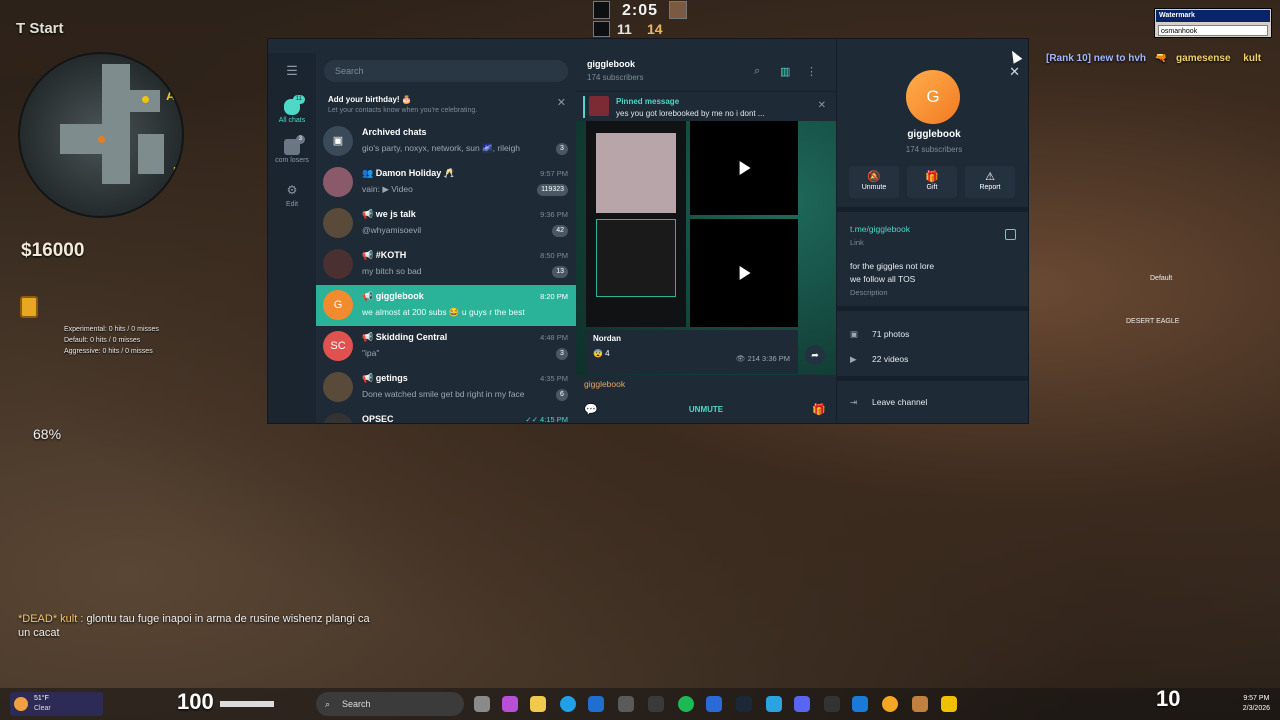 This screenshot has width=1280, height=720. What do you see at coordinates (370, 99) in the screenshot?
I see `birthday-title: Add your birthday! 🎂` at bounding box center [370, 99].